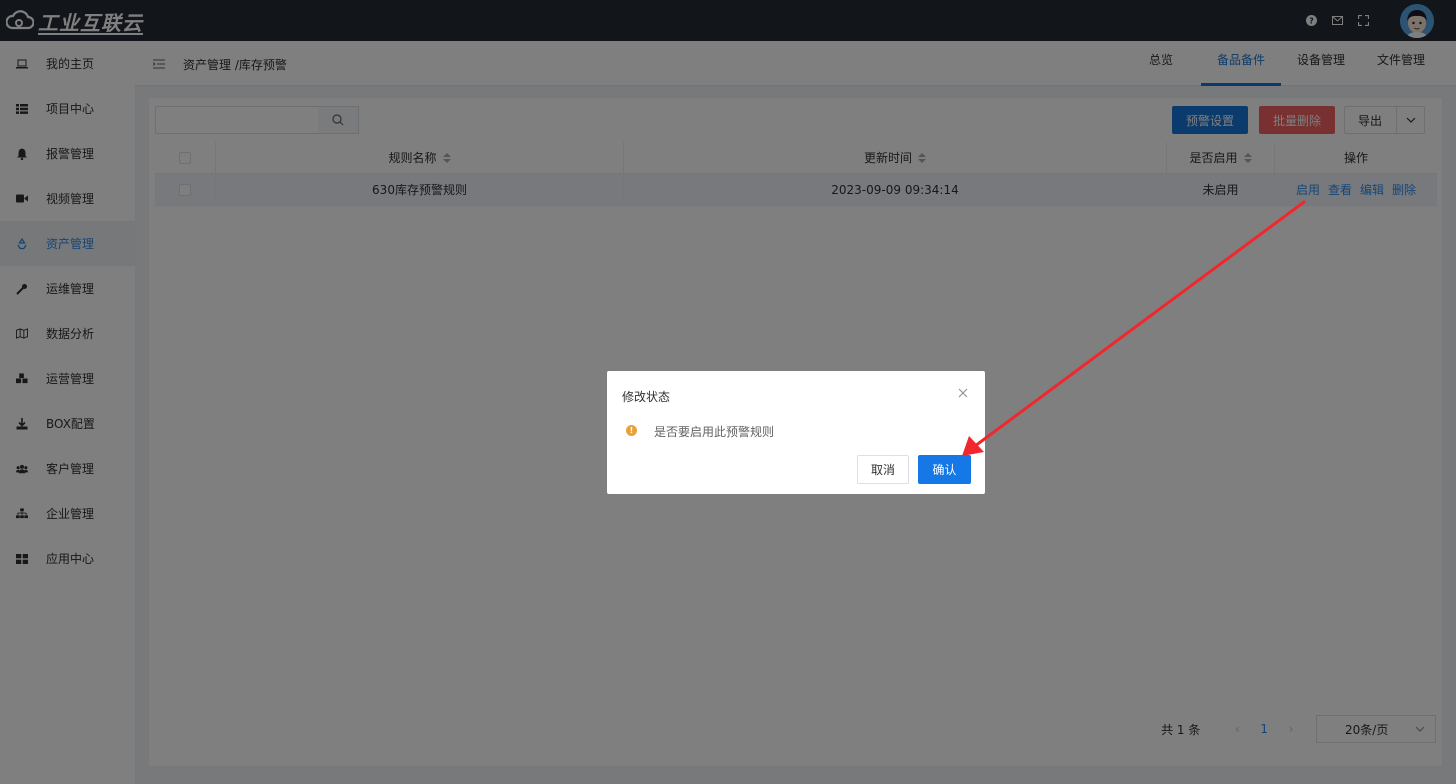  I want to click on column-header-enabled: 是否启用, so click(1221, 157).